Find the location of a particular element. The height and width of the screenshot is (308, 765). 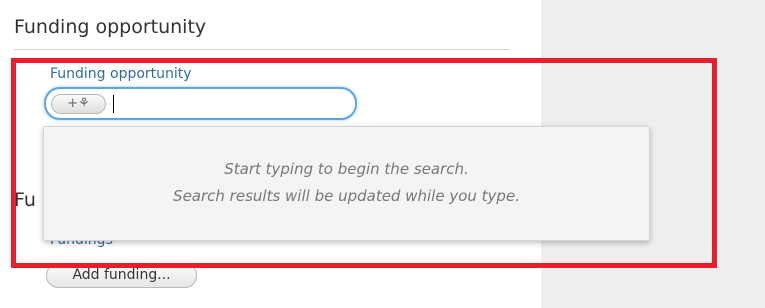

lookup-add-icon-button: +⚘ is located at coordinates (78, 104).